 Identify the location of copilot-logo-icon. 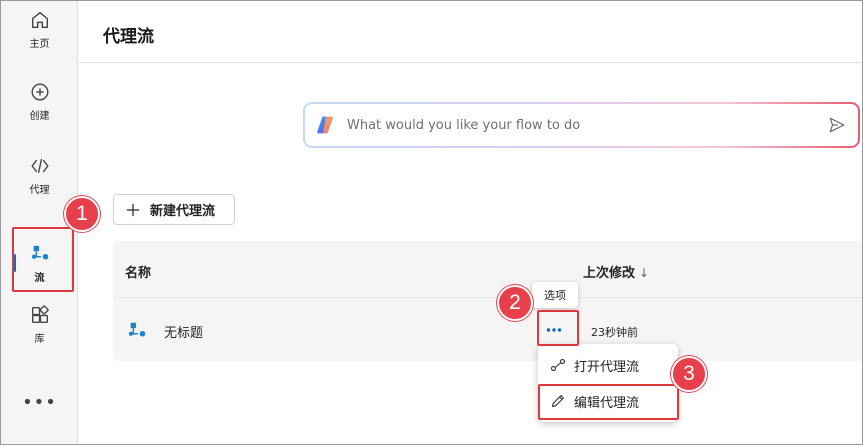
(325, 125).